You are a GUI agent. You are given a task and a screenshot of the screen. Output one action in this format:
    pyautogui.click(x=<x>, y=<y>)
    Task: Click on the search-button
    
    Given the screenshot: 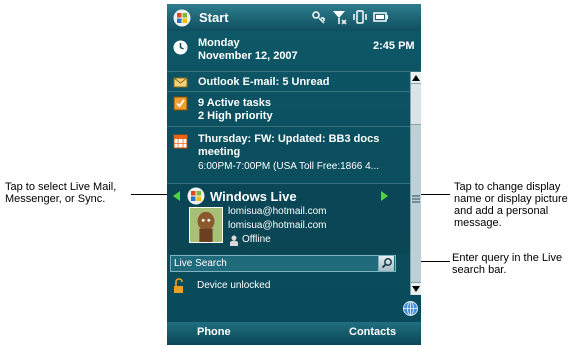 What is the action you would take?
    pyautogui.click(x=386, y=263)
    